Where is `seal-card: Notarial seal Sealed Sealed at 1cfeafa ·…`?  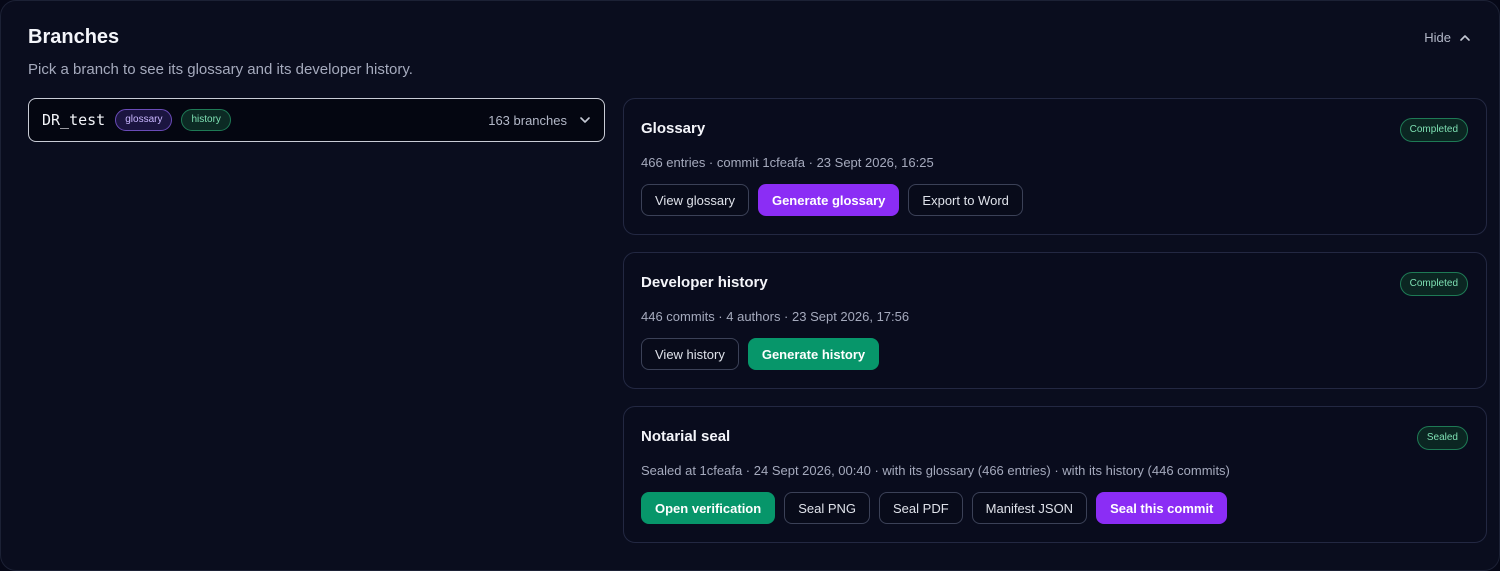
seal-card: Notarial seal Sealed Sealed at 1cfeafa ·… is located at coordinates (1055, 474).